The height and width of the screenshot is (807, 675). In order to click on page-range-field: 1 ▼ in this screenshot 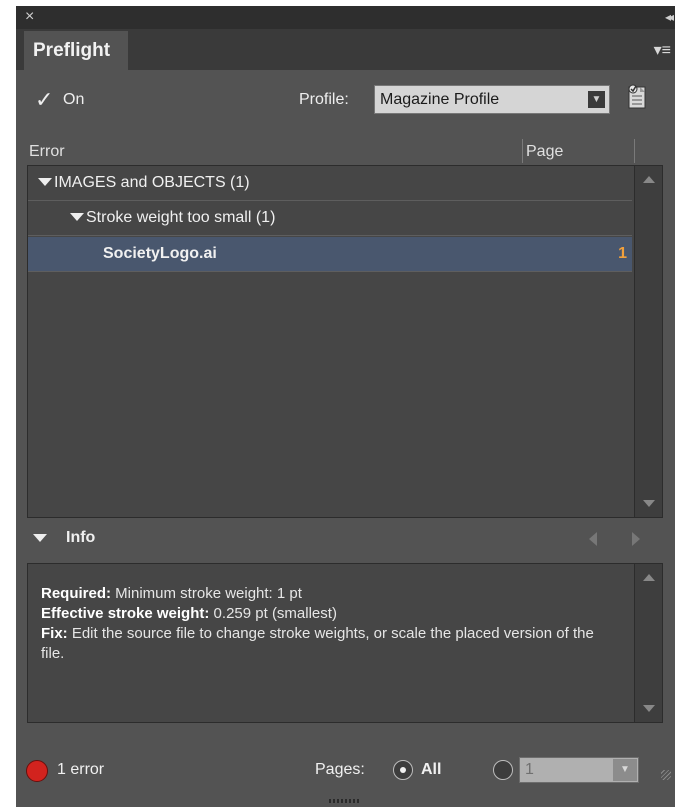, I will do `click(579, 770)`.